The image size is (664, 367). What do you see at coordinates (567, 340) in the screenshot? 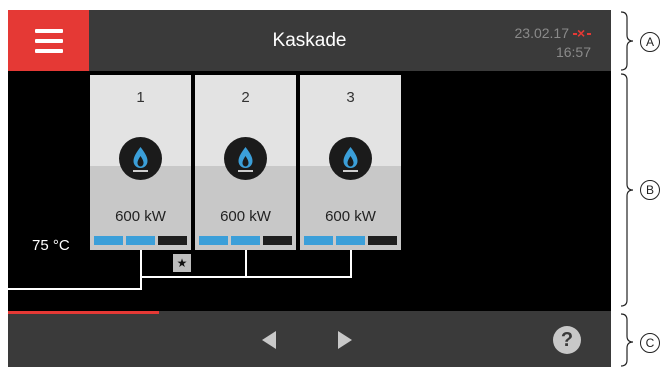
I see `help-button: ?` at bounding box center [567, 340].